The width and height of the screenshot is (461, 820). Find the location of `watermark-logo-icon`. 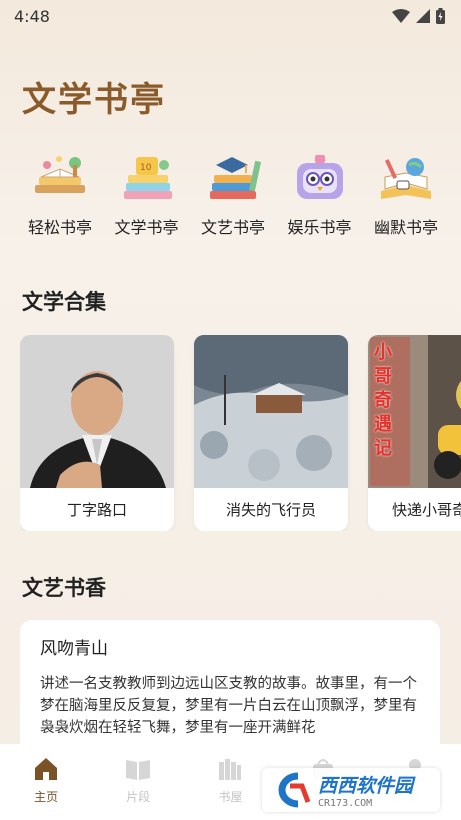

watermark-logo-icon is located at coordinates (294, 790).